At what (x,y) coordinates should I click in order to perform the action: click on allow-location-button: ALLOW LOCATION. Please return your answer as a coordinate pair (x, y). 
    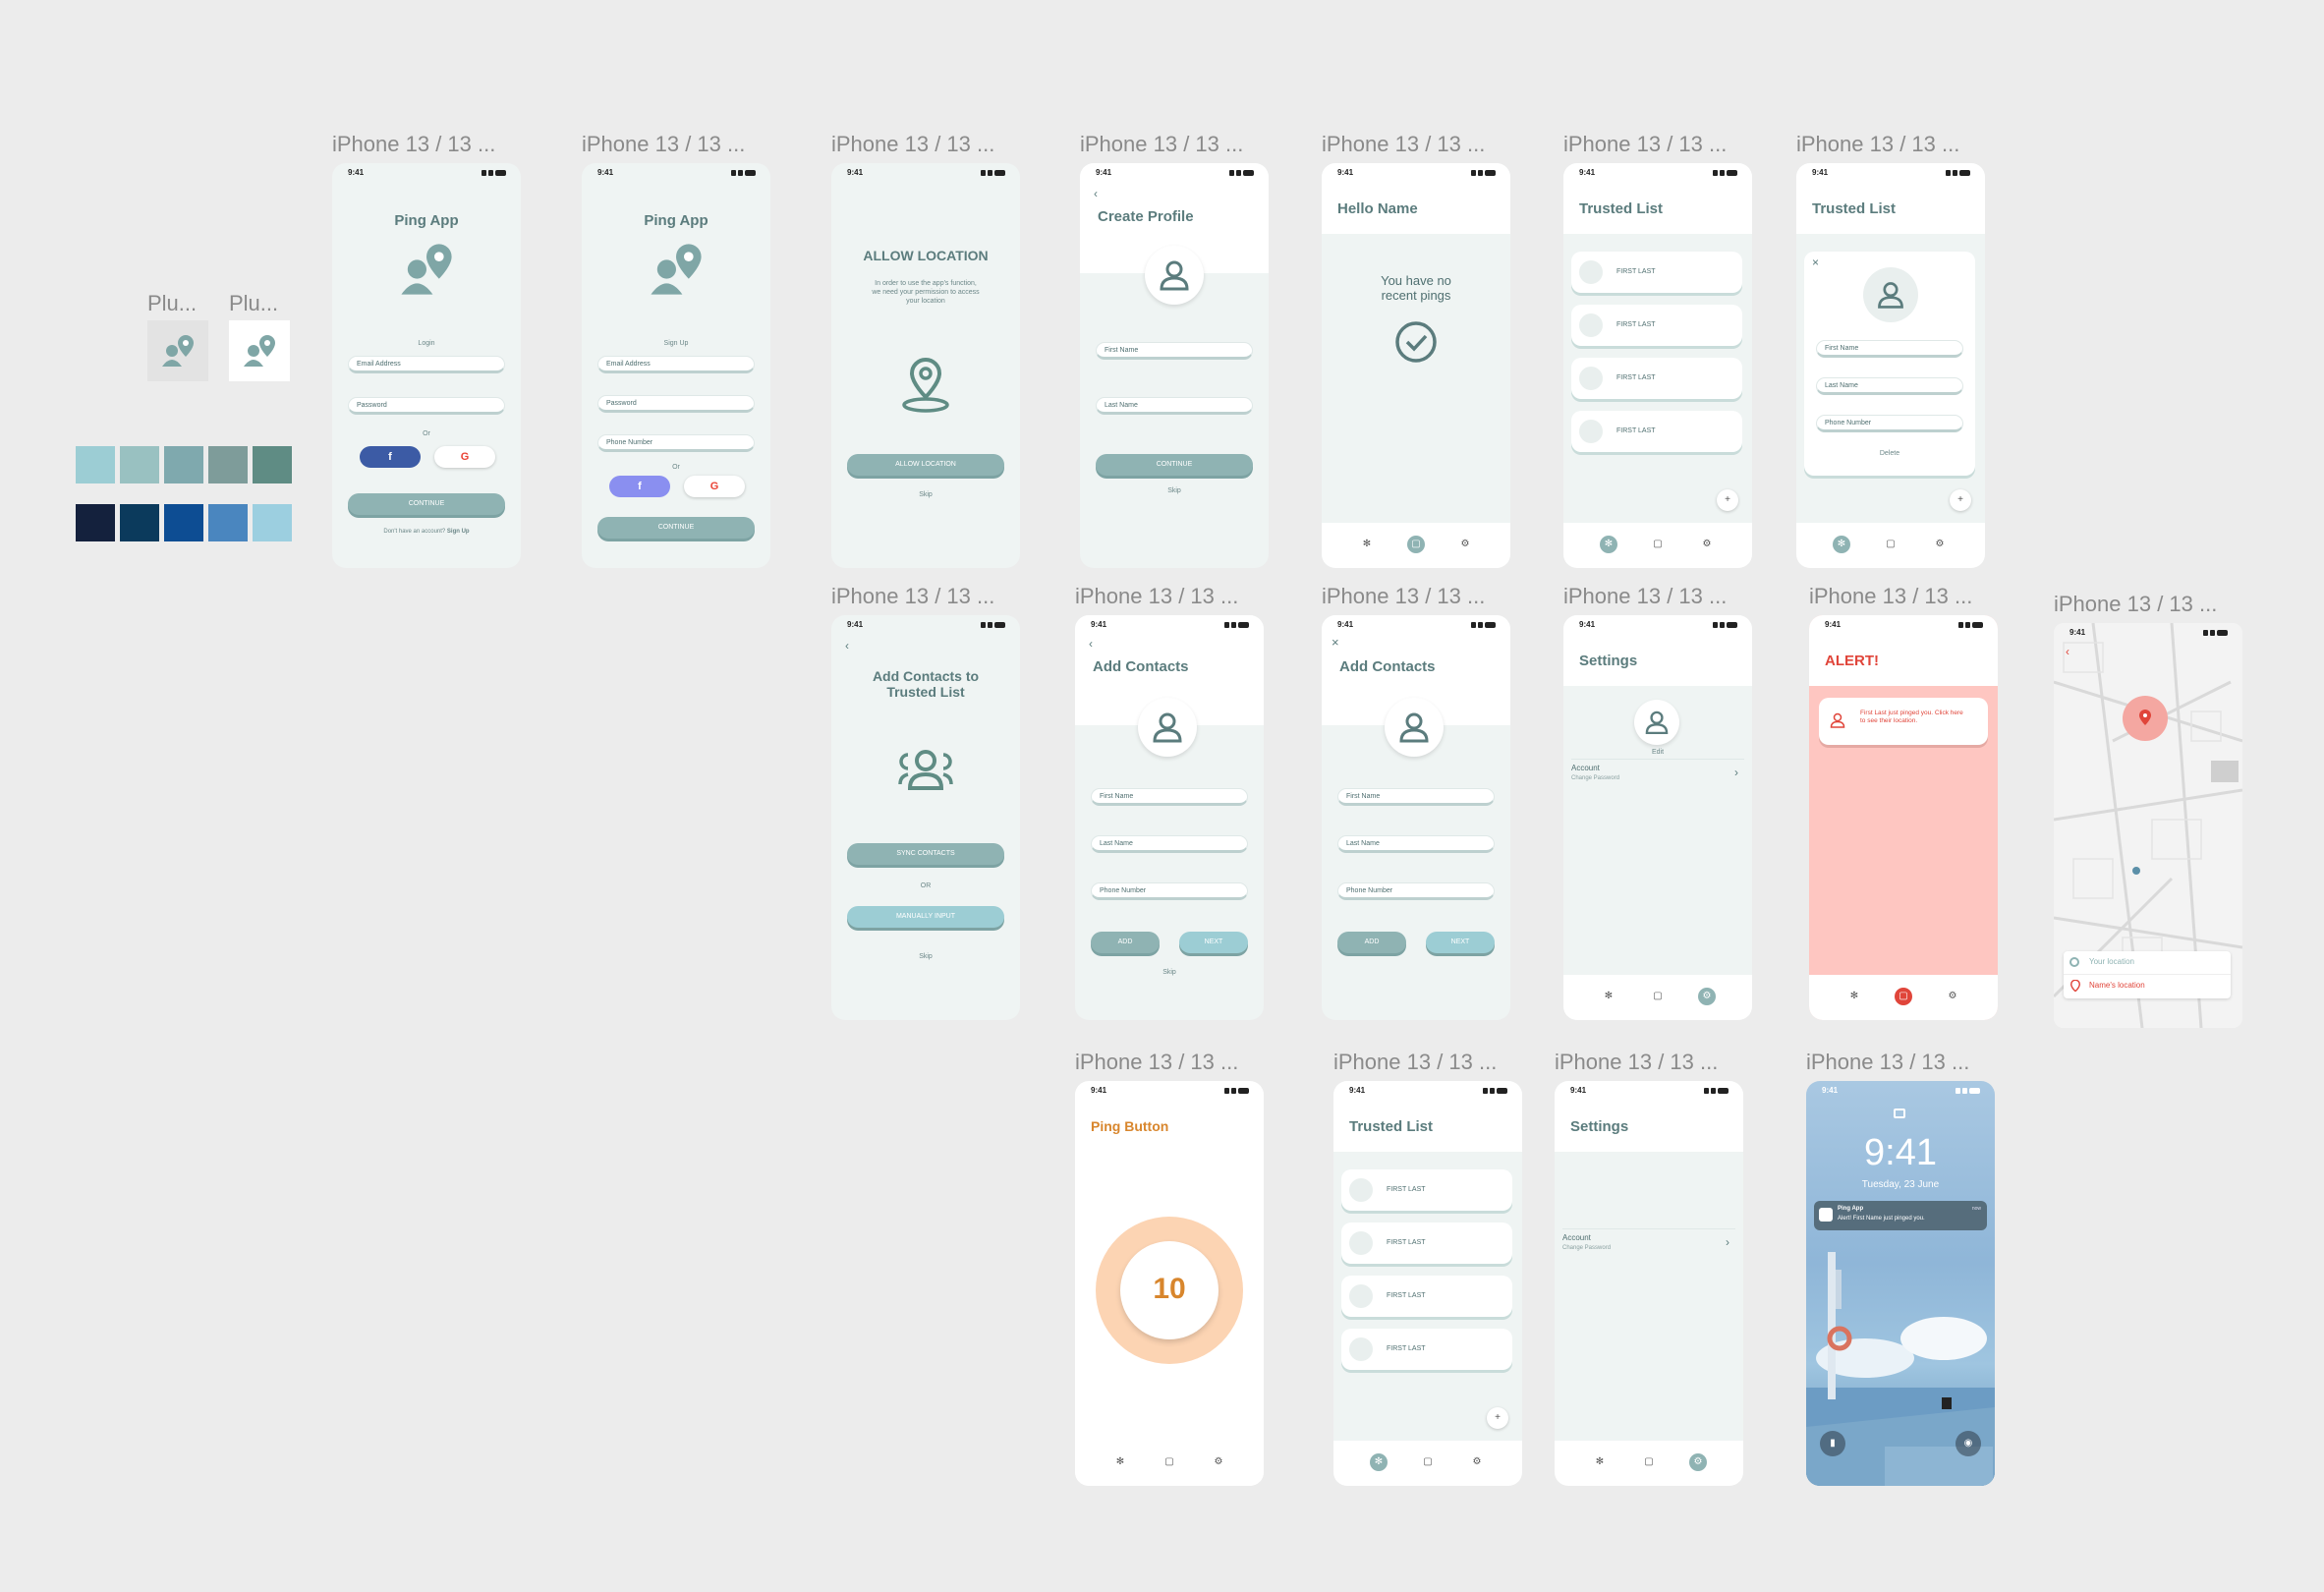
    Looking at the image, I should click on (926, 465).